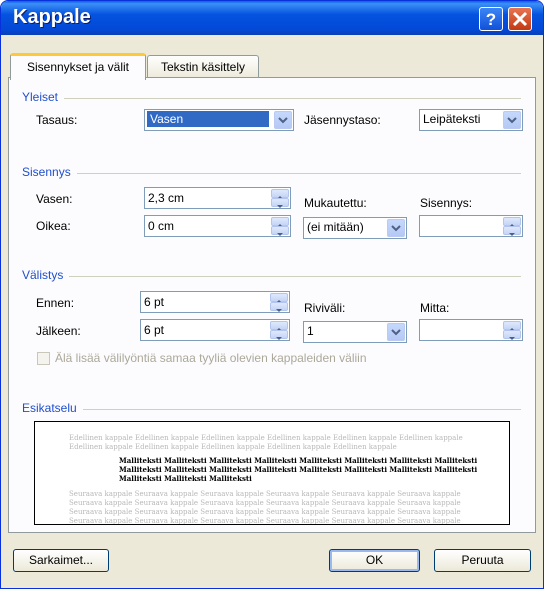 The image size is (544, 589). What do you see at coordinates (471, 330) in the screenshot?
I see `line-spacing-at-spinner` at bounding box center [471, 330].